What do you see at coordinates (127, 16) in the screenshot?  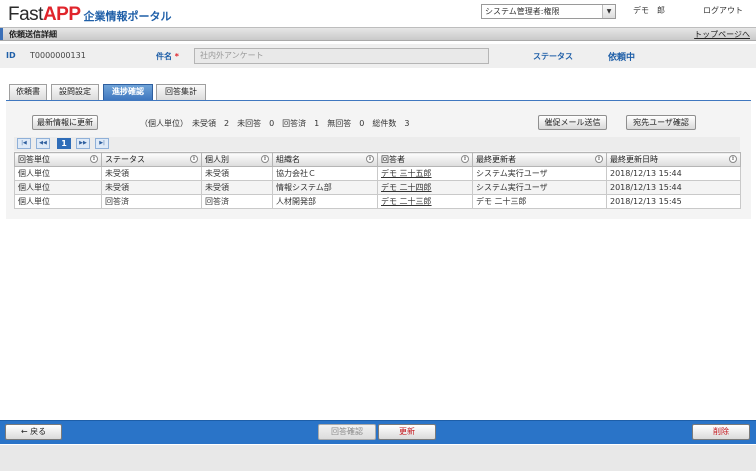 I see `logo-subtitle: 企業情報ポータル` at bounding box center [127, 16].